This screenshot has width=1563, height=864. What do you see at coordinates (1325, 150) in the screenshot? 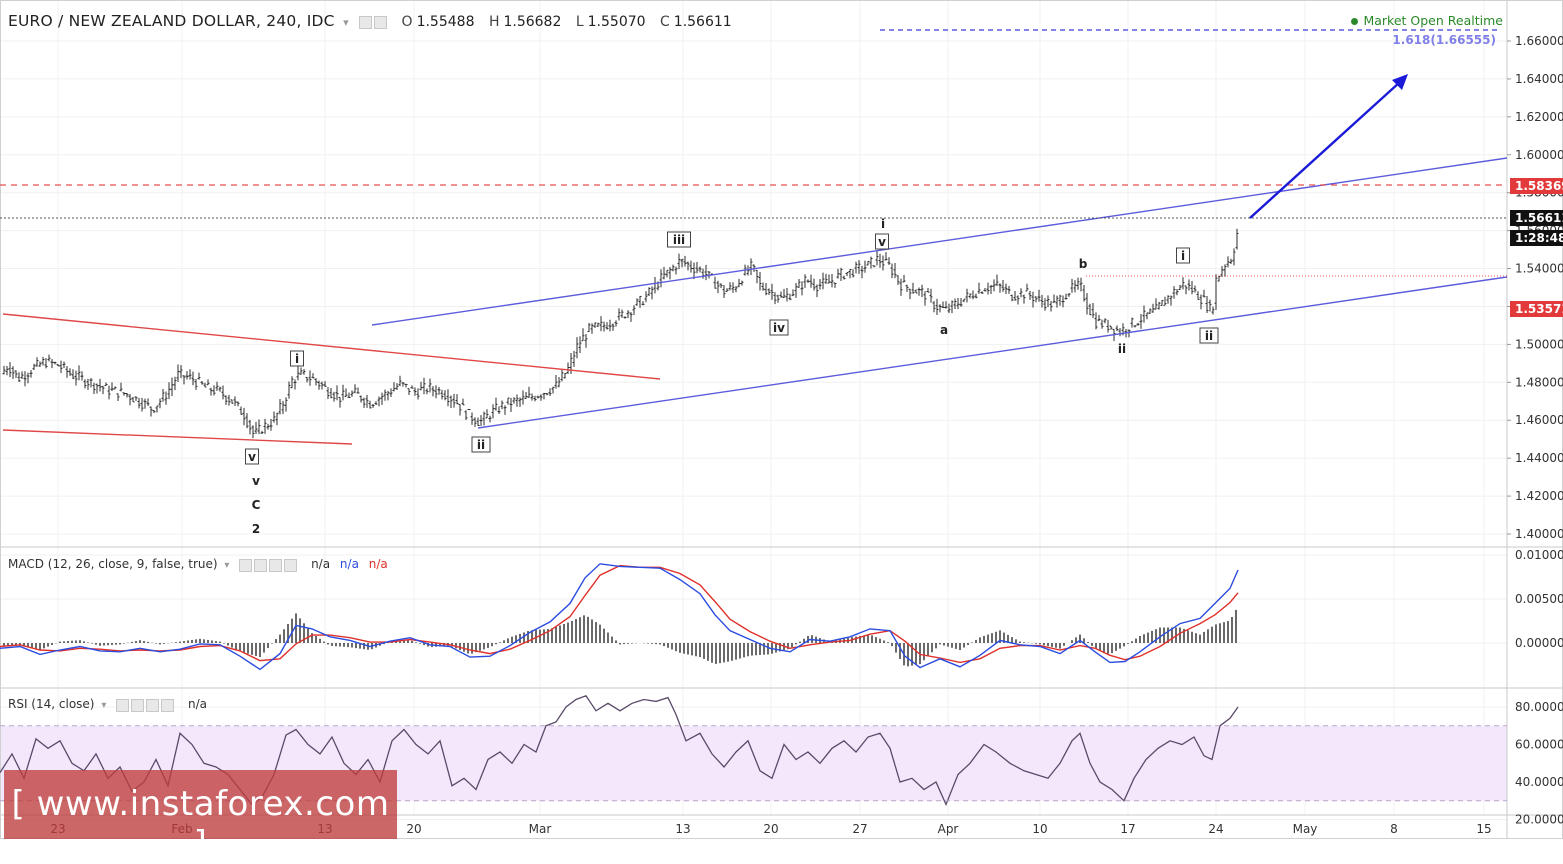
I see `projection-arrow` at bounding box center [1325, 150].